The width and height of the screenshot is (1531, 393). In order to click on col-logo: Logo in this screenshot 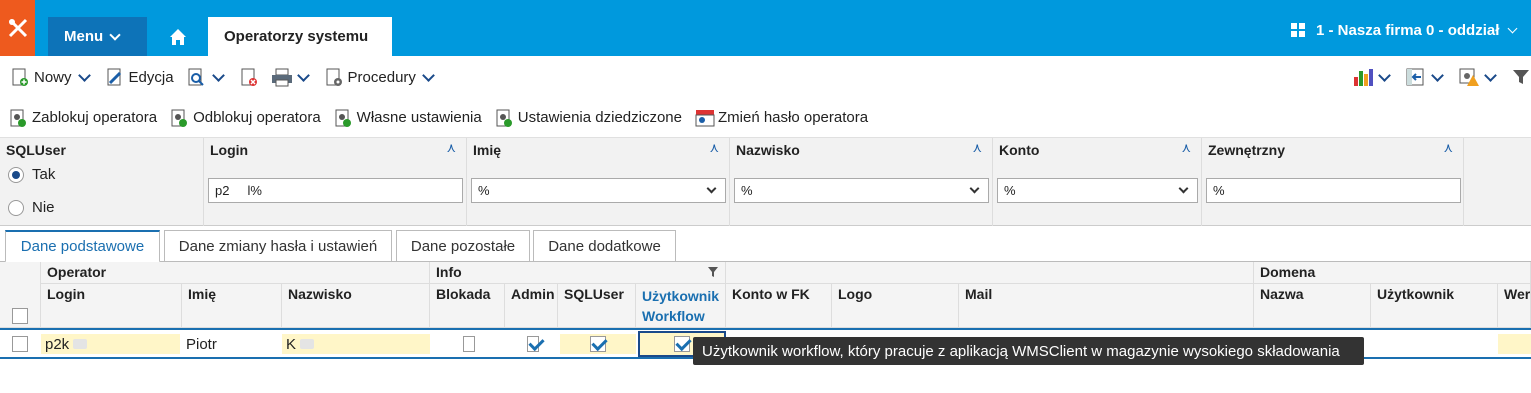, I will do `click(895, 306)`.